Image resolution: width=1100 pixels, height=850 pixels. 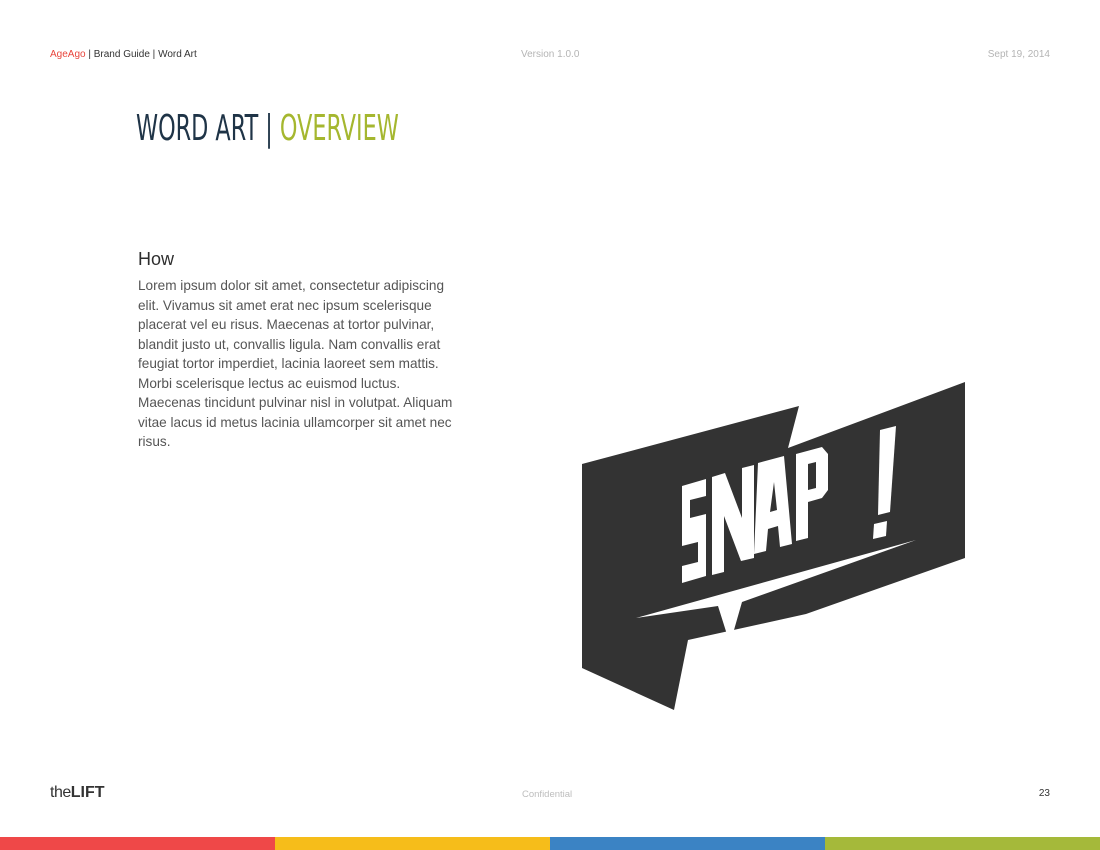 I want to click on footer-logo-prefix: the, so click(x=60, y=792).